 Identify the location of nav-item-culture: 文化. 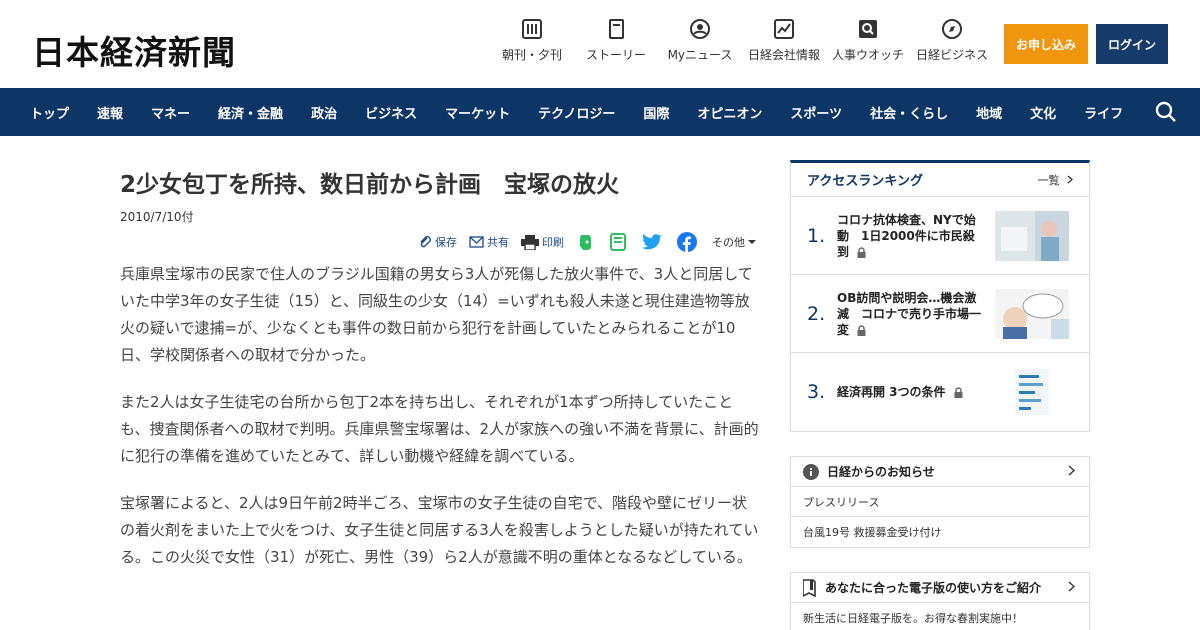
(1043, 112).